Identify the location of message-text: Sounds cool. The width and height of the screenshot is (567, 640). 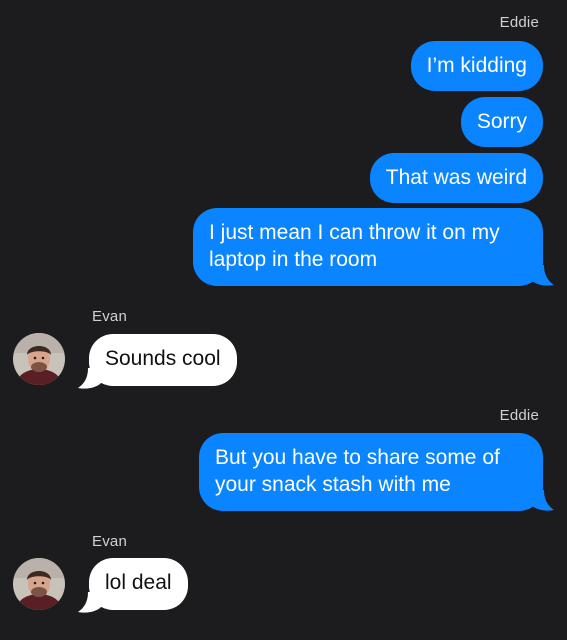
(163, 358).